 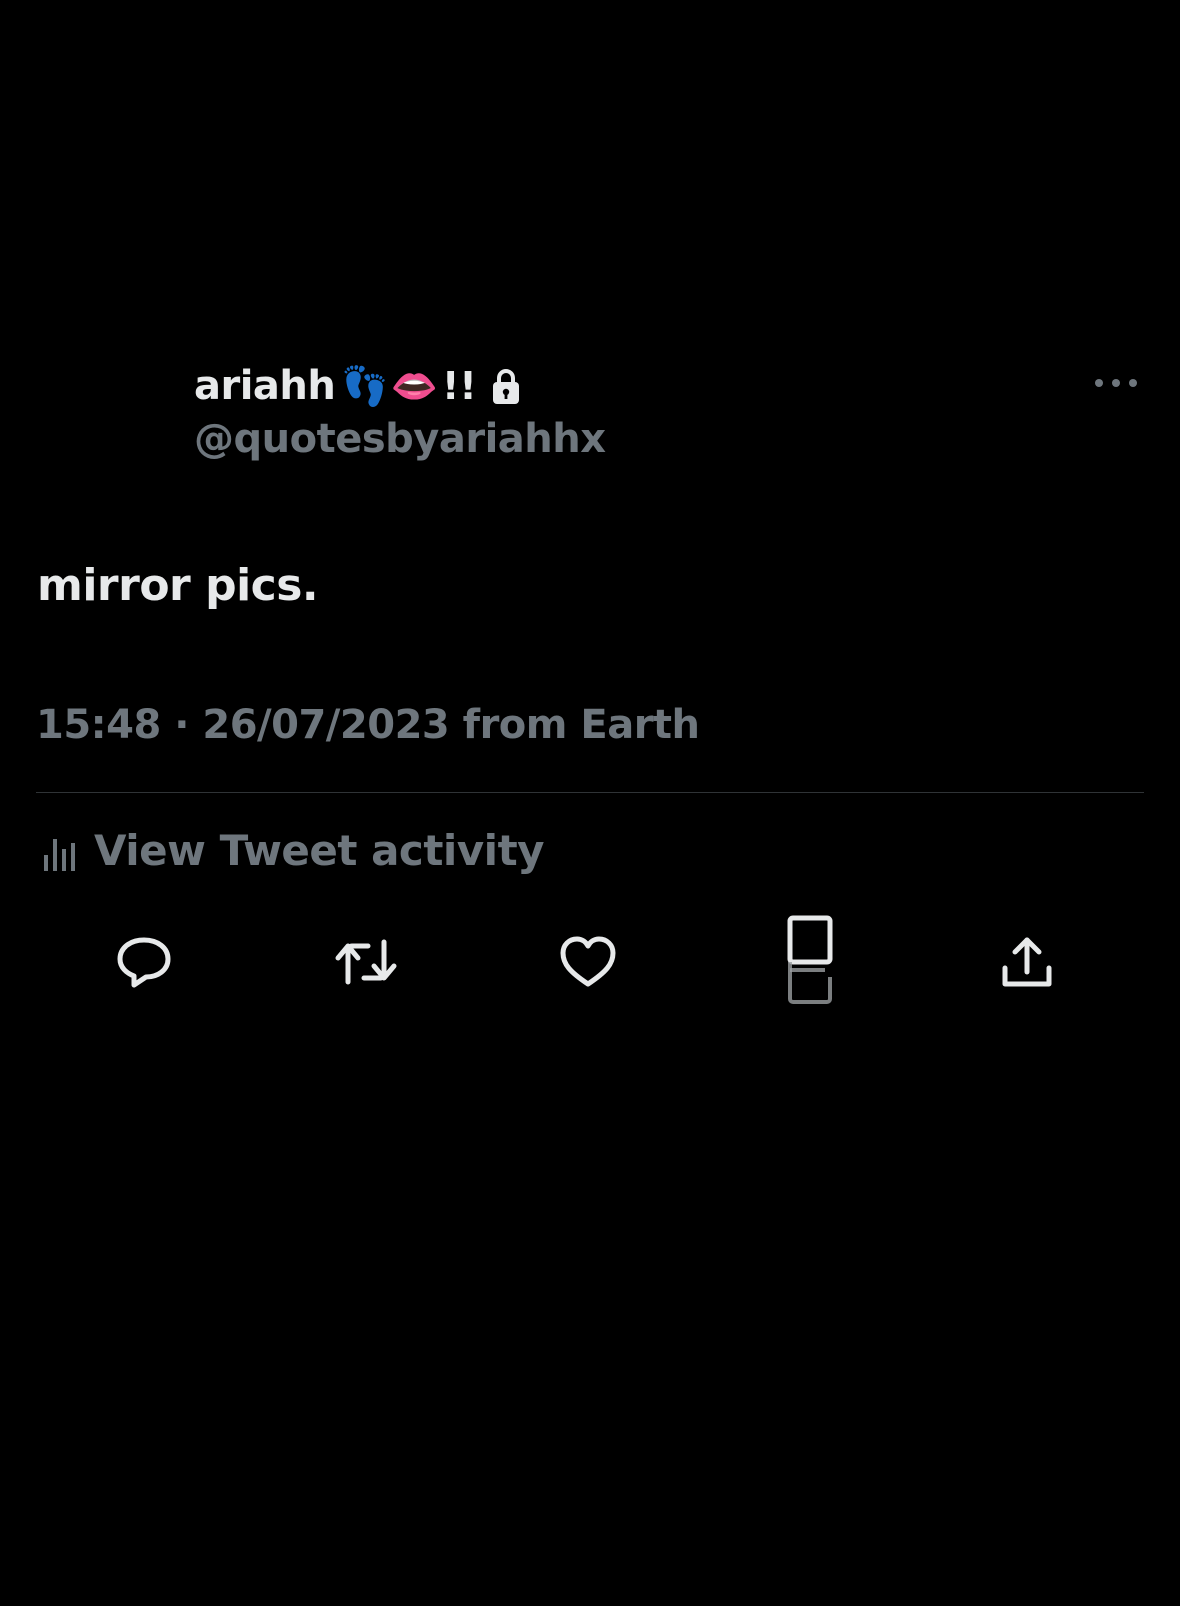 What do you see at coordinates (265, 386) in the screenshot?
I see `display-name: ariahh` at bounding box center [265, 386].